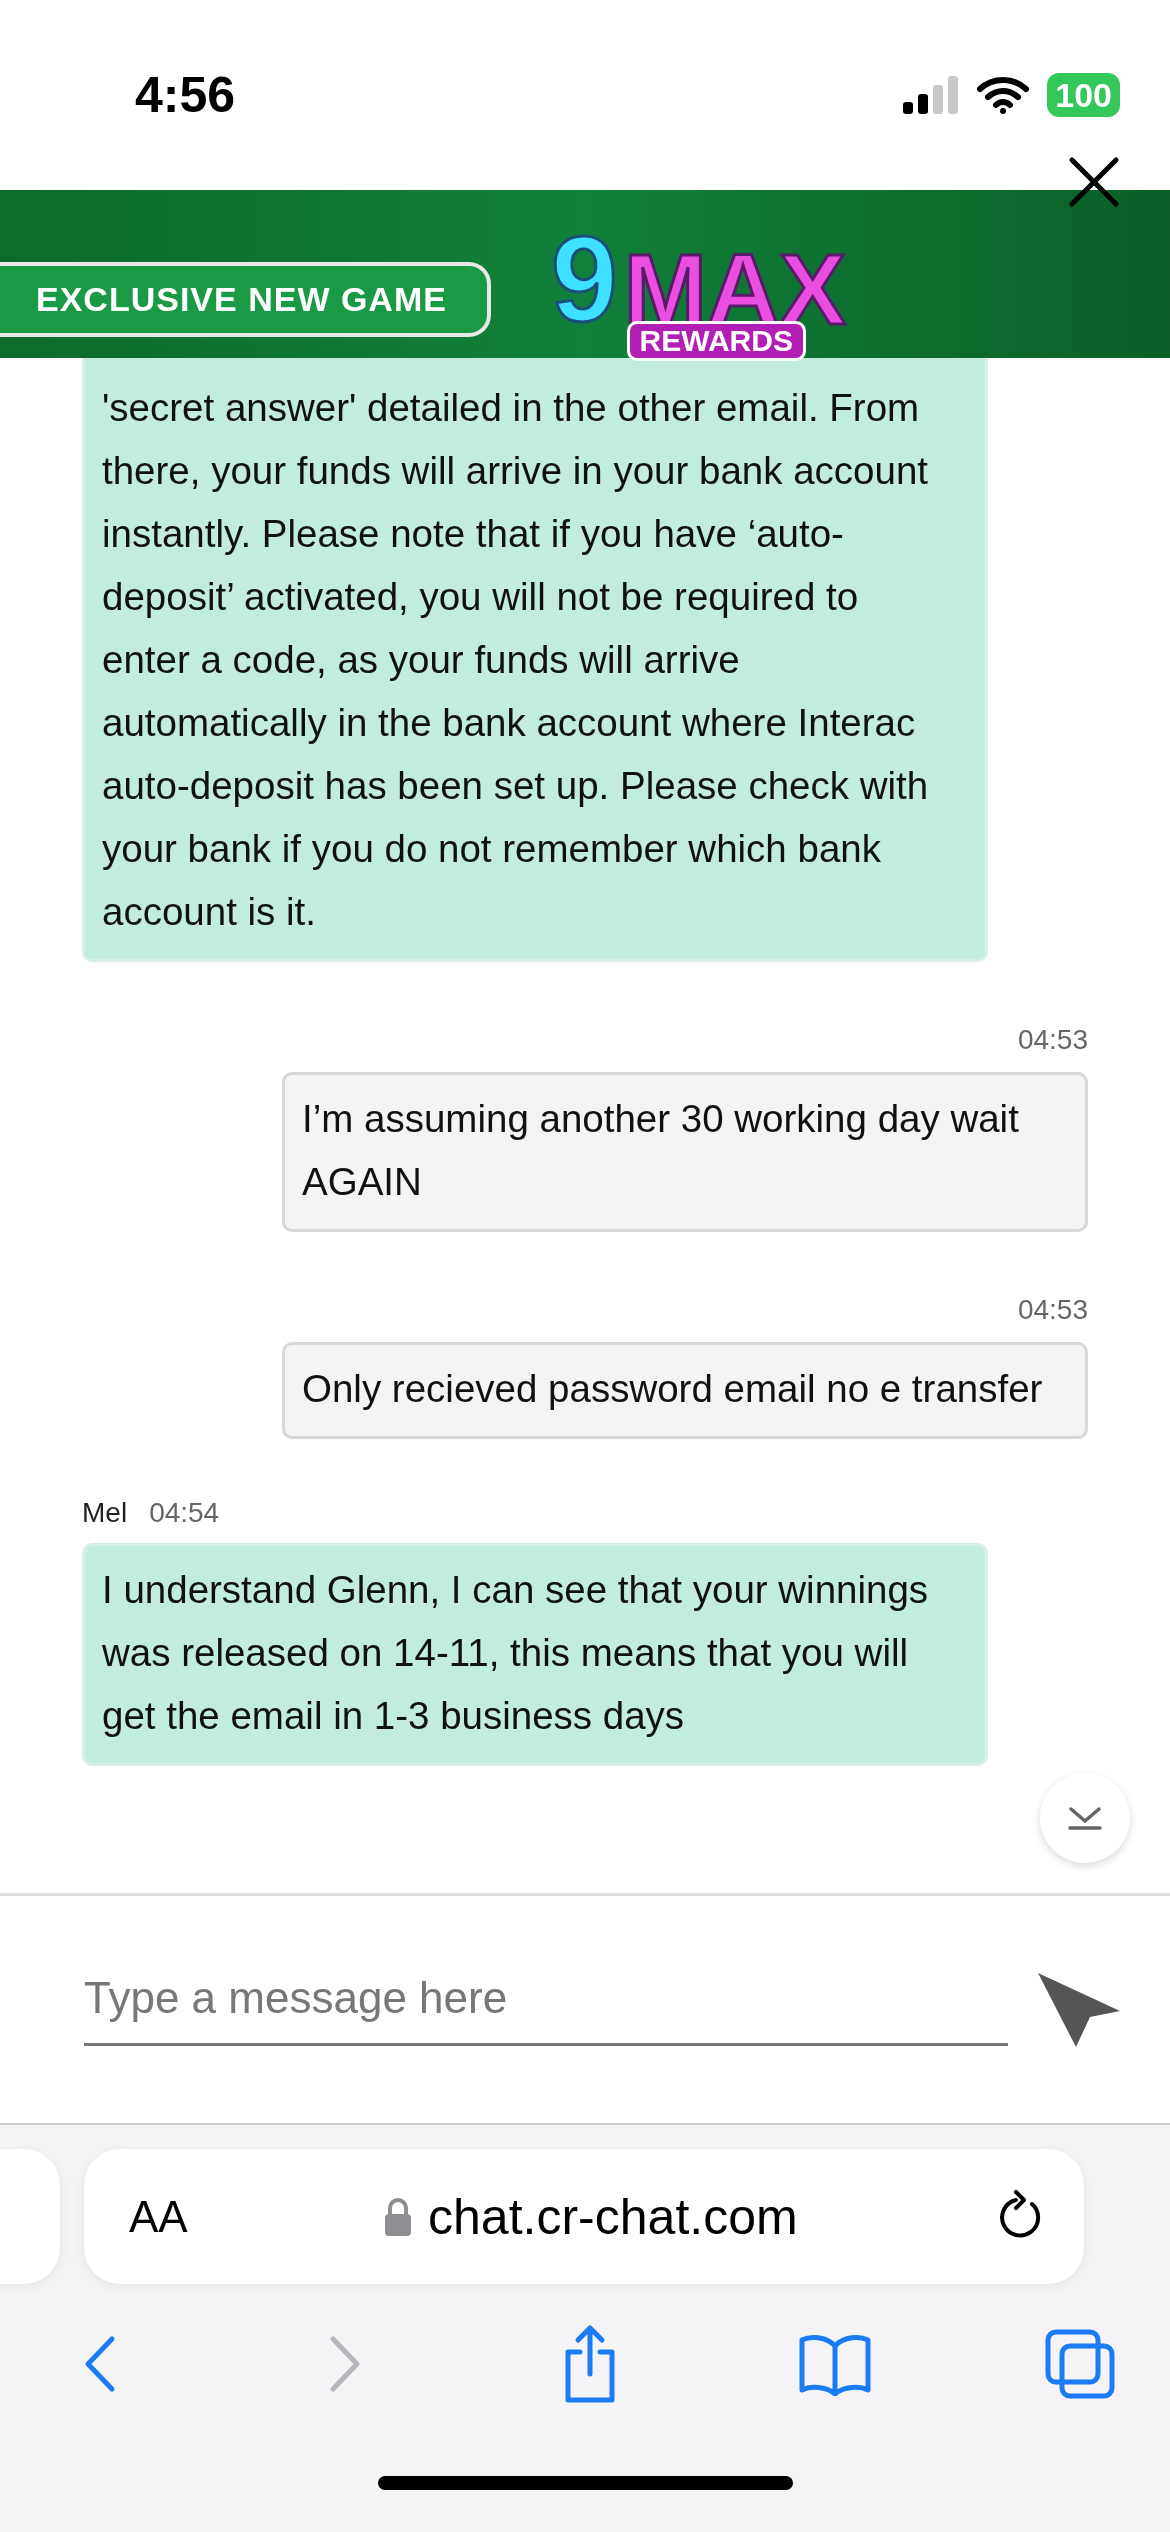  I want to click on scroll-down-button, so click(1085, 1818).